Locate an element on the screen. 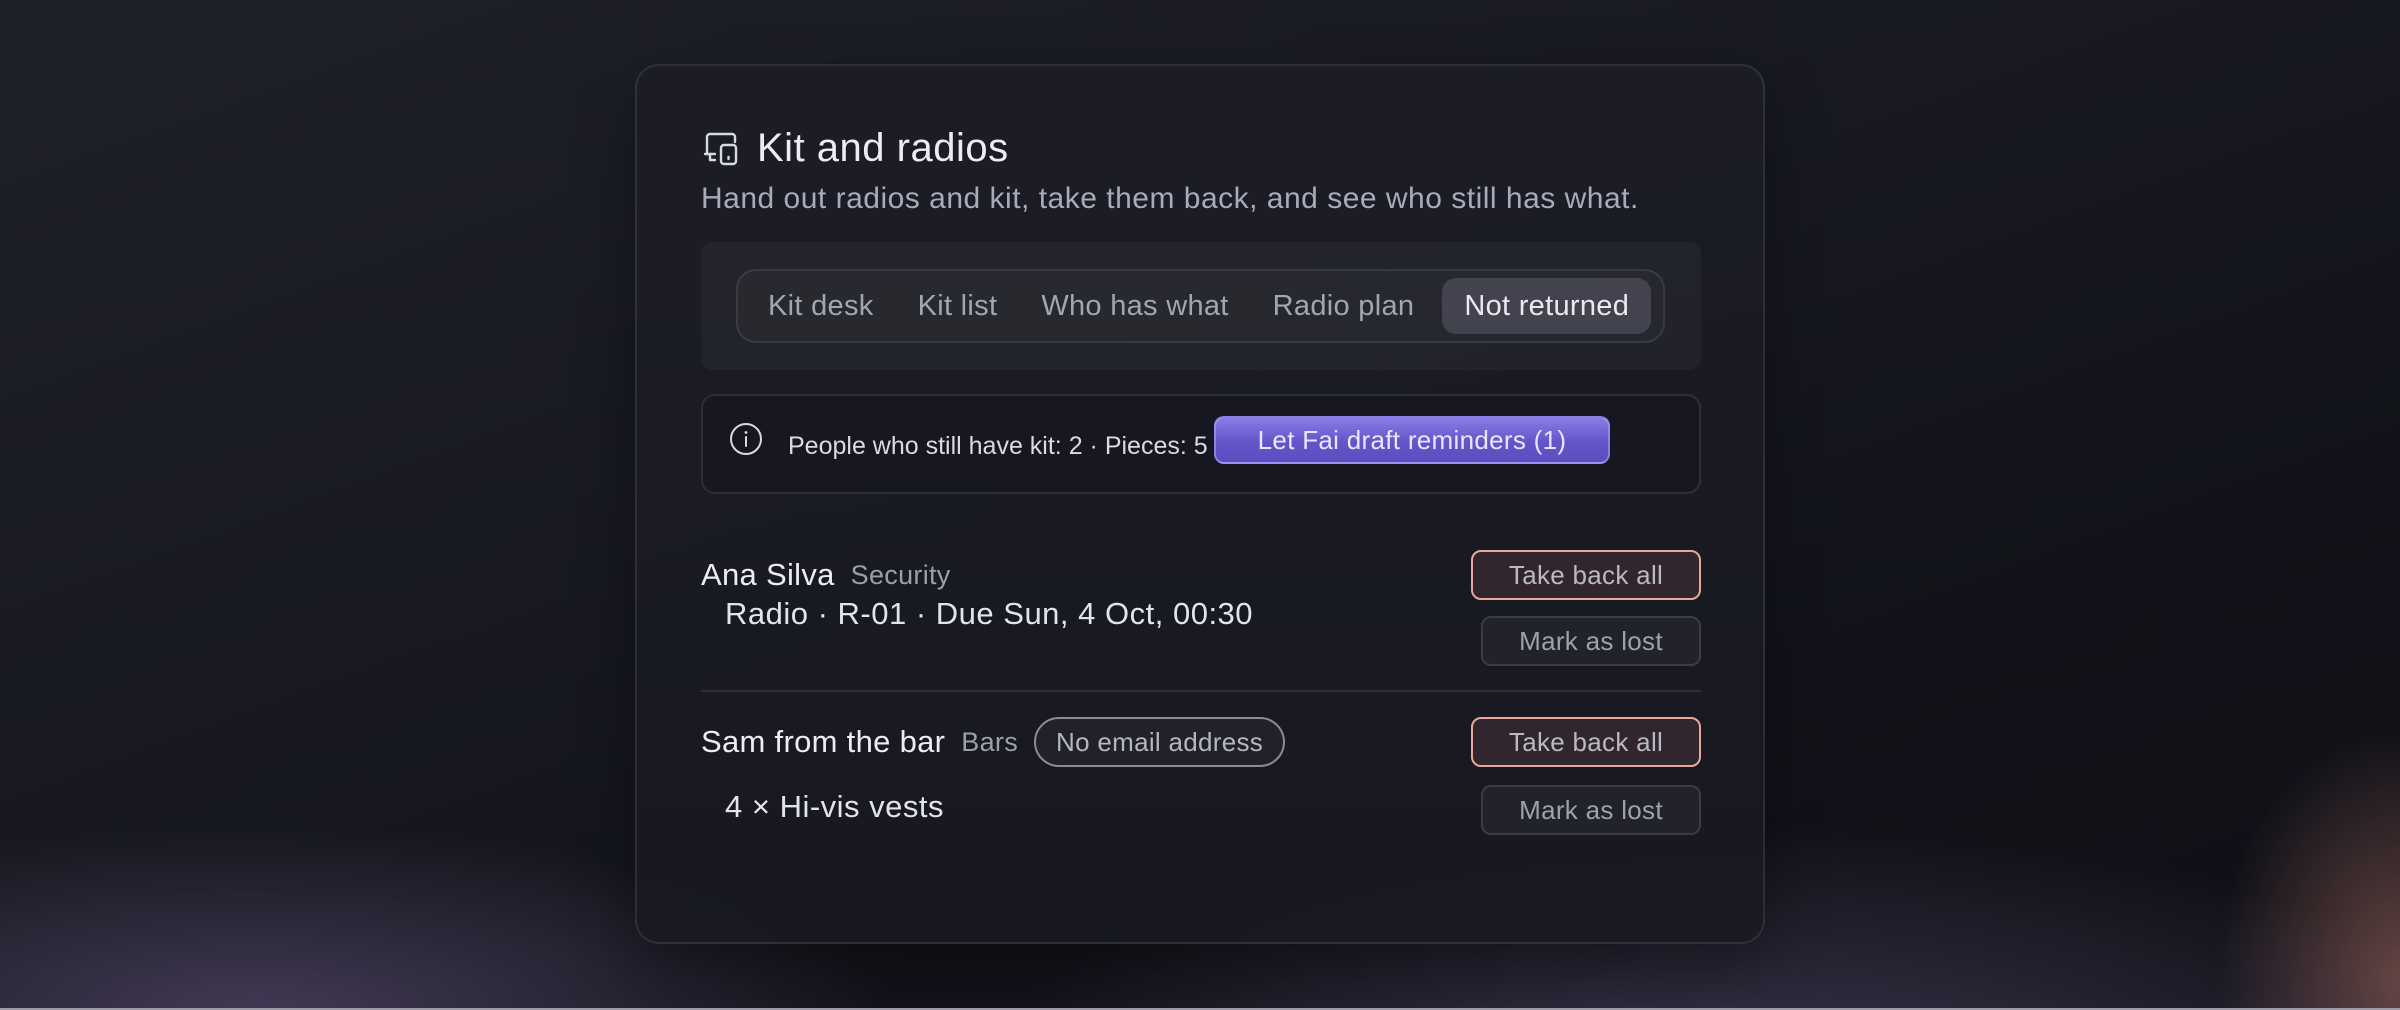 Image resolution: width=2400 pixels, height=1010 pixels. title-row: Kit and radios is located at coordinates (855, 148).